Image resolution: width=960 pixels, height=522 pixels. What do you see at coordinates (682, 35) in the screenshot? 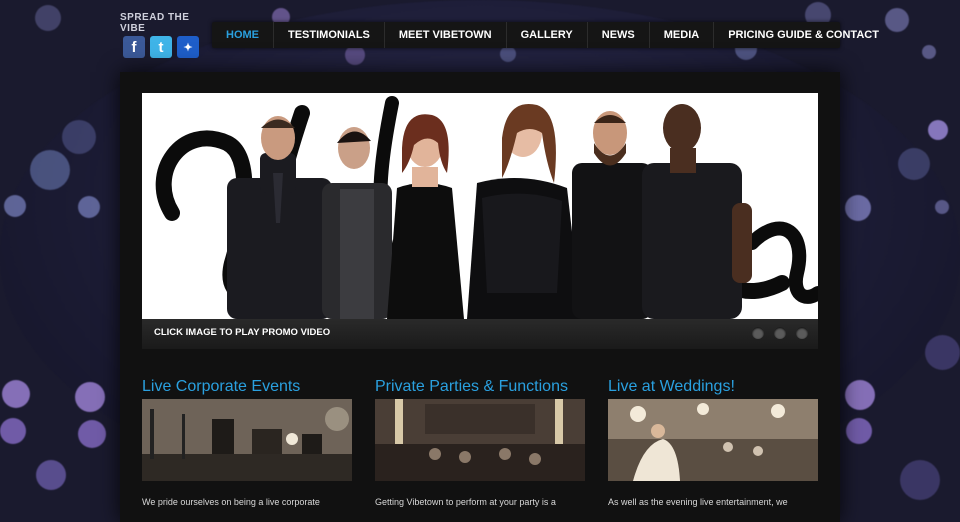
I see `nav-item-media: MEDIA` at bounding box center [682, 35].